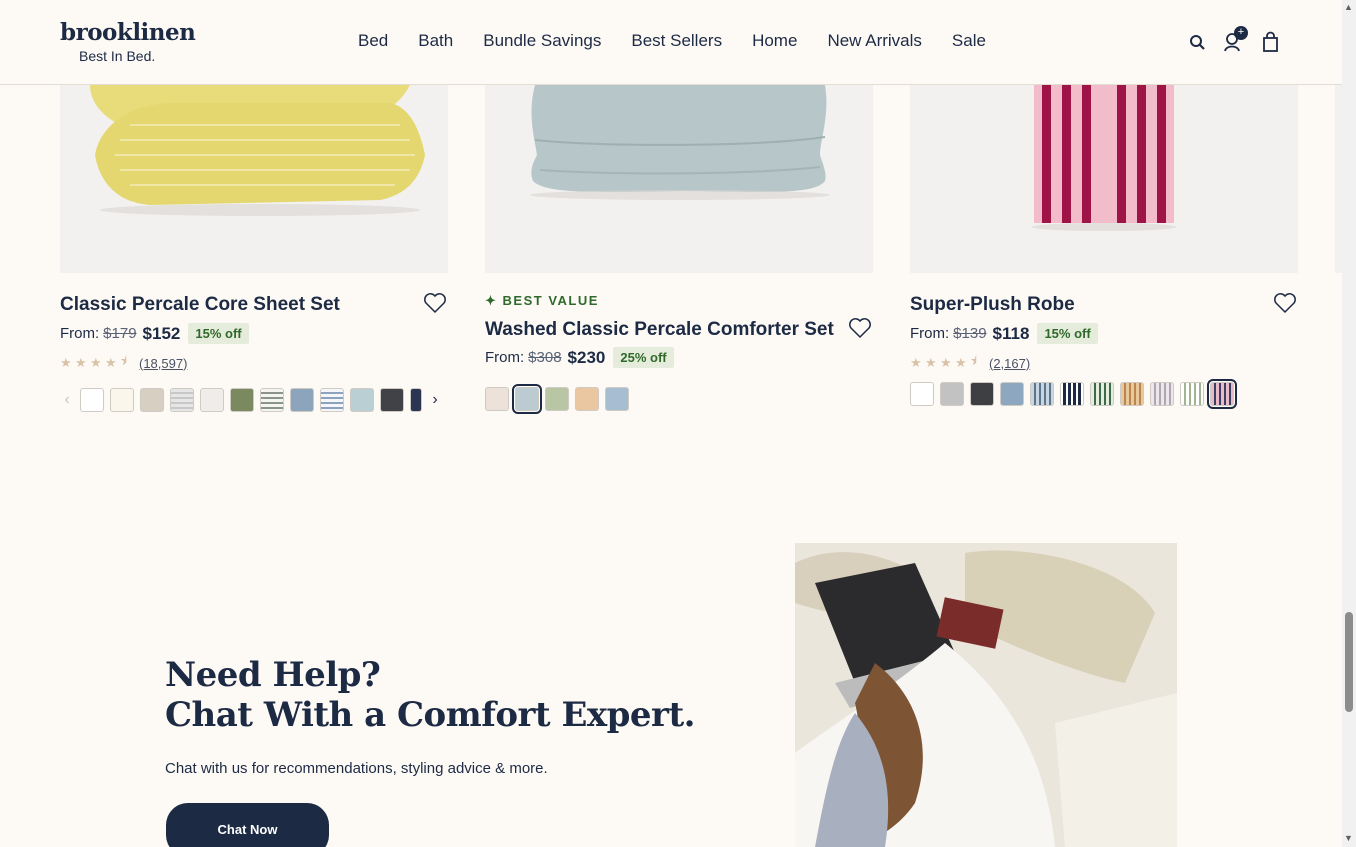 The width and height of the screenshot is (1356, 847). What do you see at coordinates (273, 675) in the screenshot?
I see `help-heading-line1: Need Help?` at bounding box center [273, 675].